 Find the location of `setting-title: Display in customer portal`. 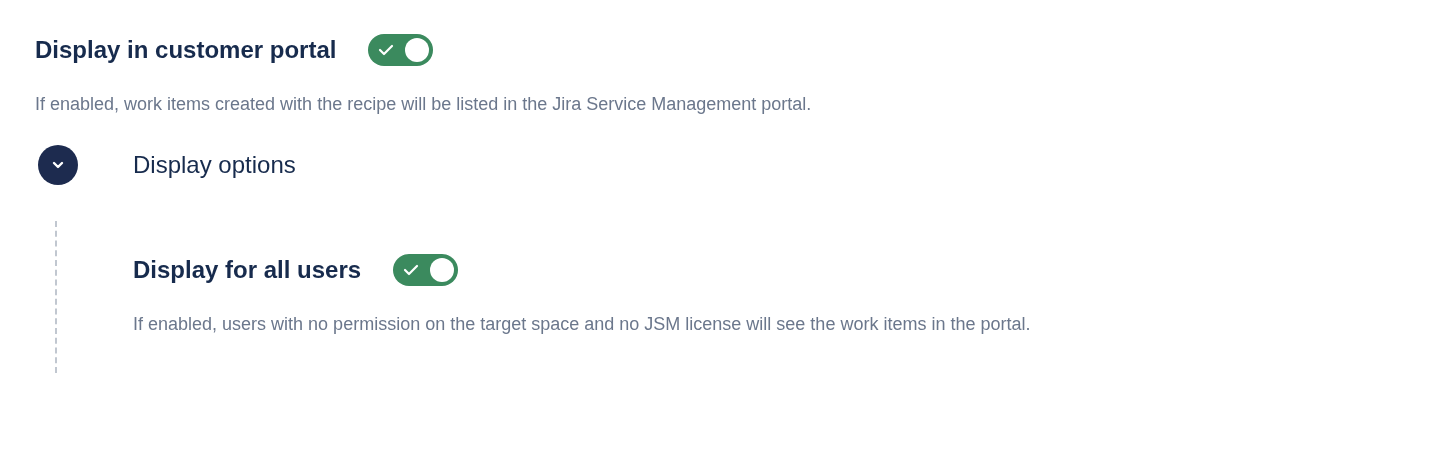

setting-title: Display in customer portal is located at coordinates (186, 50).